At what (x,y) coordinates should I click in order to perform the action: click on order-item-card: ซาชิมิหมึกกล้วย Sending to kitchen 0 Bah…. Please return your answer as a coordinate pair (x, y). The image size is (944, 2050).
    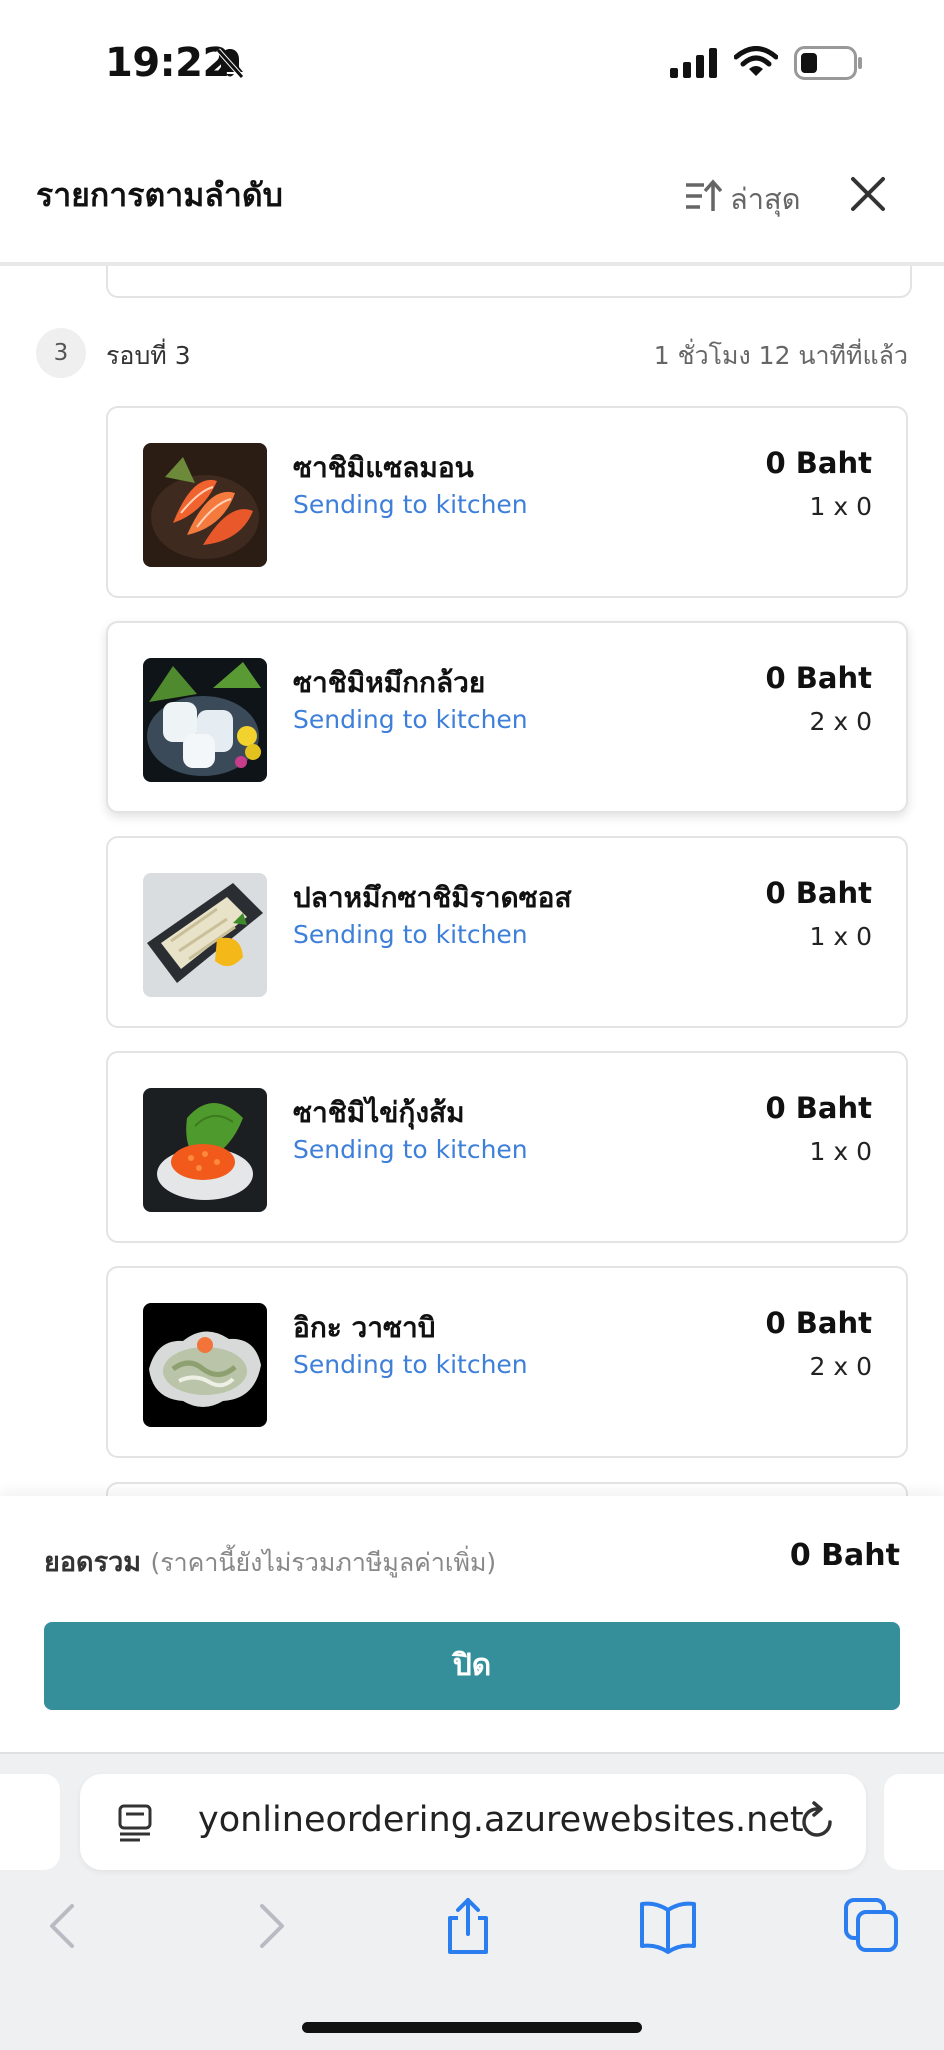
    Looking at the image, I should click on (507, 717).